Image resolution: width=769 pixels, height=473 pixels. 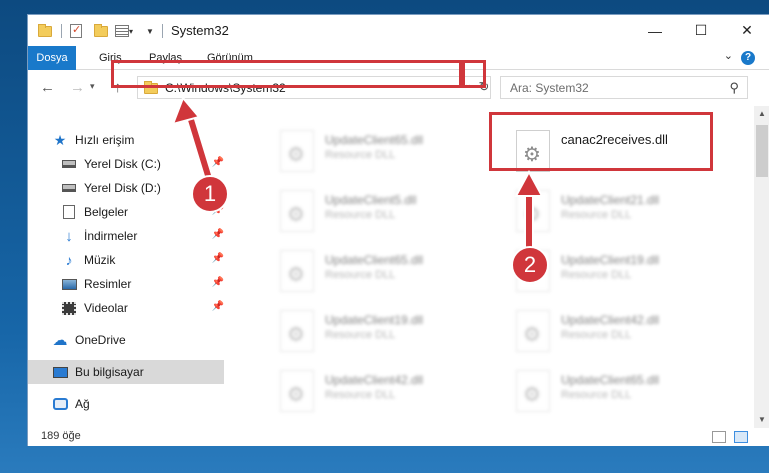 What do you see at coordinates (398, 30) in the screenshot?
I see `title-bar: ▾ ▼ System32 — ☐ ✕` at bounding box center [398, 30].